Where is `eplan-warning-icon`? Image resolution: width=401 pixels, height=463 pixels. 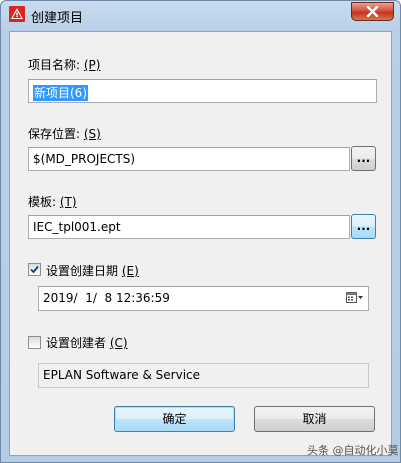
eplan-warning-icon is located at coordinates (17, 14).